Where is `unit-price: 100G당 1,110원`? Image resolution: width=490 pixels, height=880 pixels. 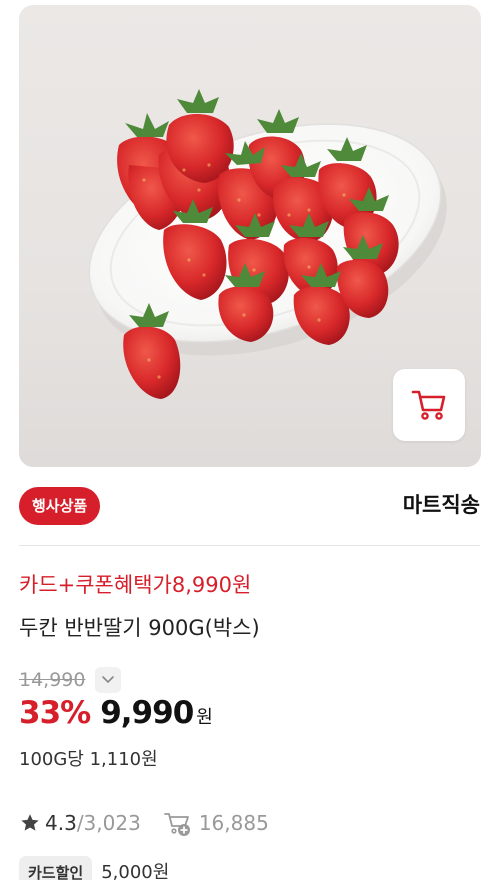 unit-price: 100G당 1,110원 is located at coordinates (88, 759).